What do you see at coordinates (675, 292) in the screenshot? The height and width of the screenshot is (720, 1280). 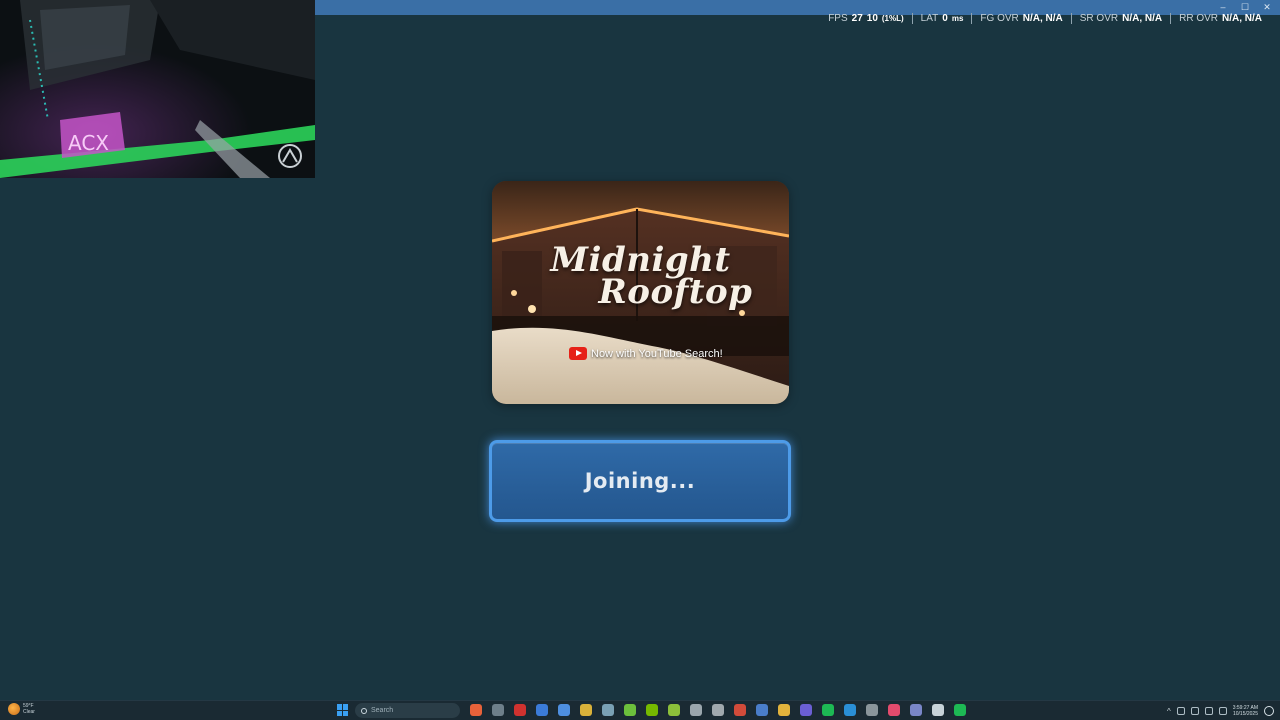 I see `world-title-line2: Rooftop` at bounding box center [675, 292].